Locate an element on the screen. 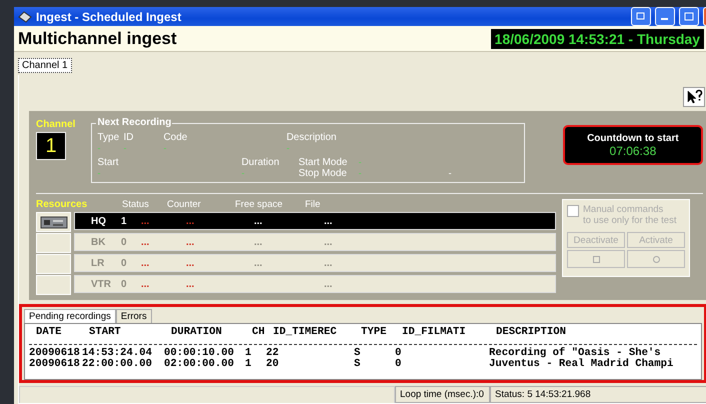  countdown-title: Countdown to start is located at coordinates (633, 138).